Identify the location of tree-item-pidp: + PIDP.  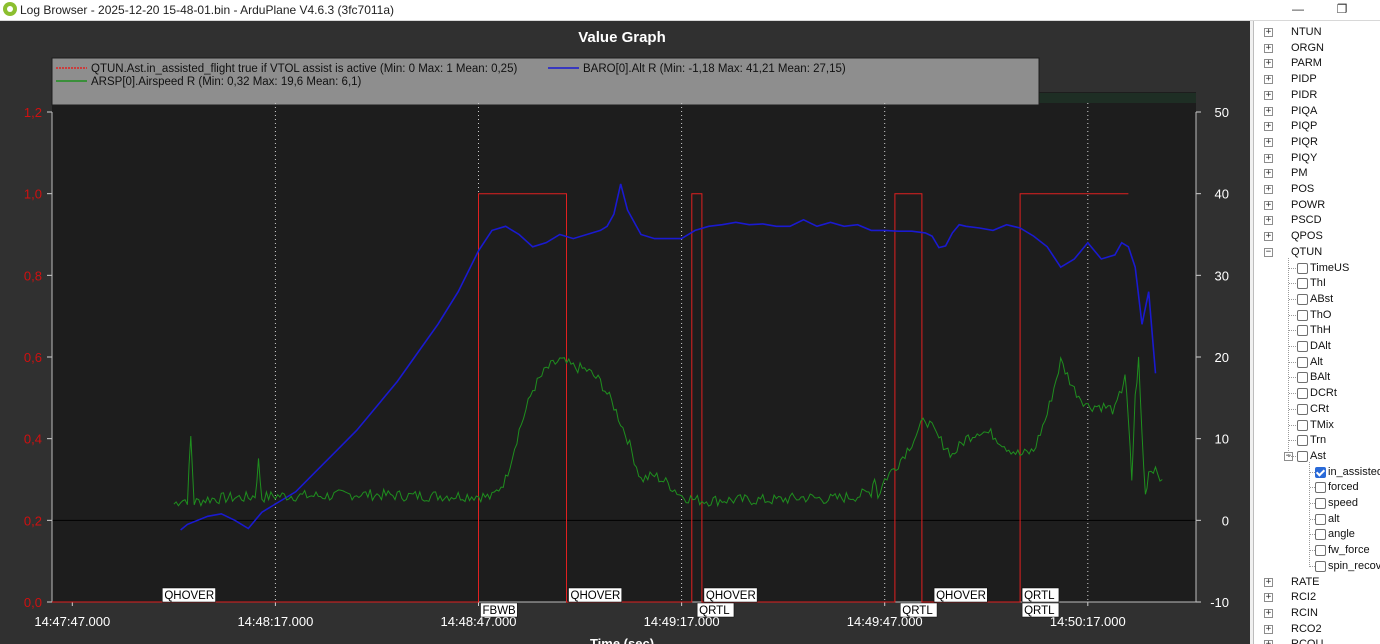
(1317, 79).